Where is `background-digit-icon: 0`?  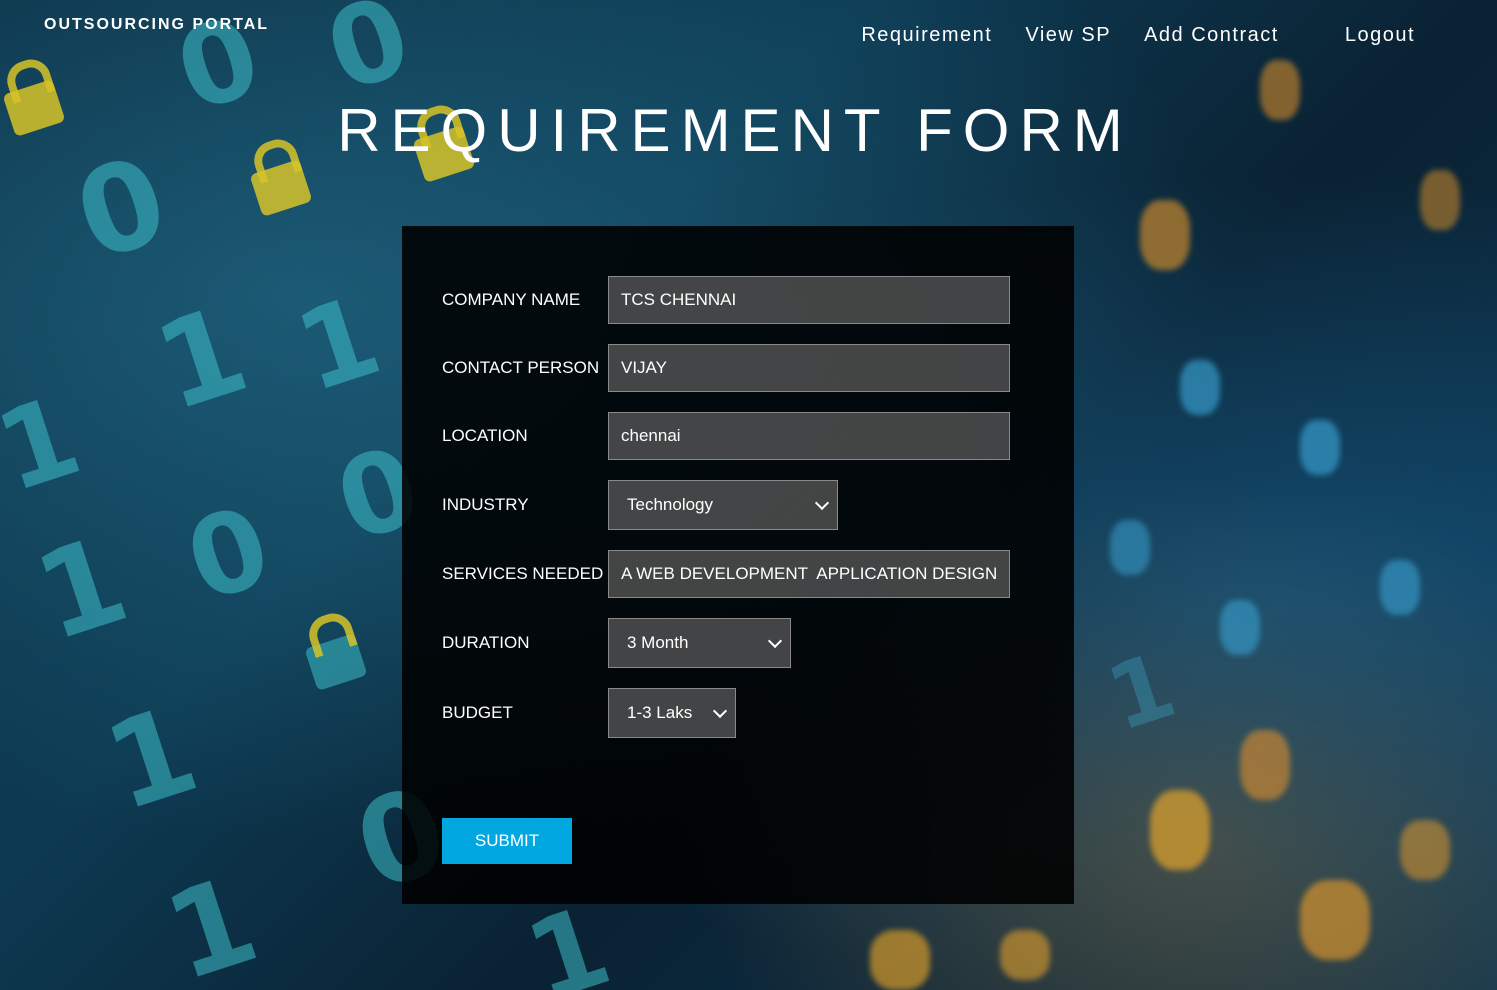 background-digit-icon: 0 is located at coordinates (228, 554).